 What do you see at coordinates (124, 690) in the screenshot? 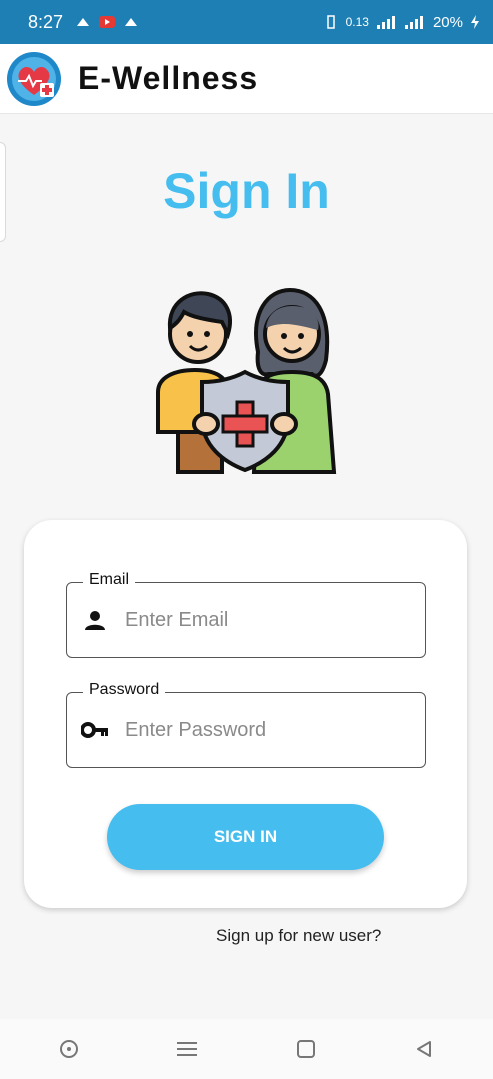
I see `password-label: Password` at bounding box center [124, 690].